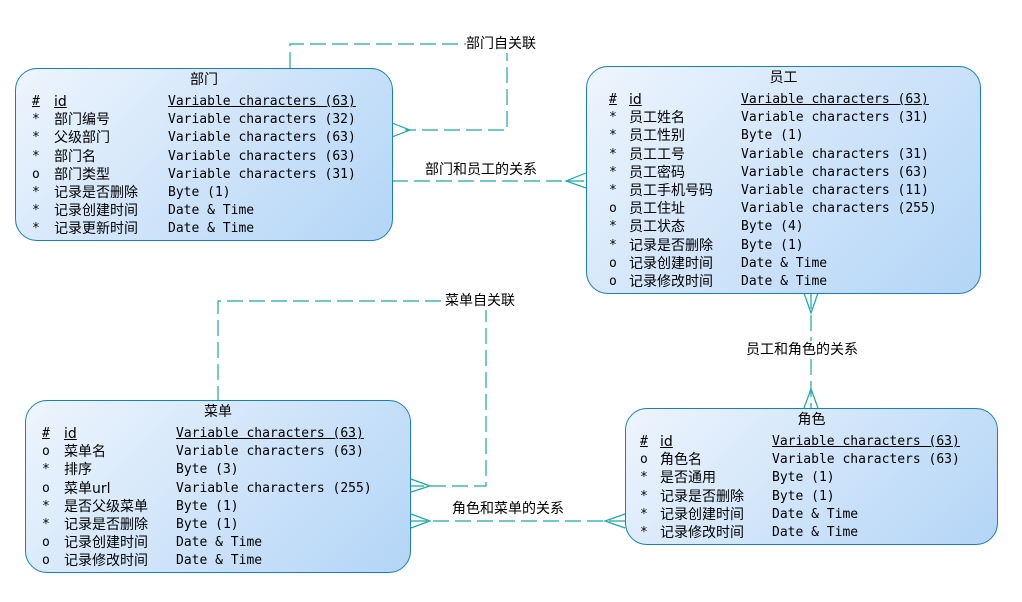 The image size is (1022, 602). Describe the element at coordinates (772, 227) in the screenshot. I see `column-type: Byte (4)` at that location.